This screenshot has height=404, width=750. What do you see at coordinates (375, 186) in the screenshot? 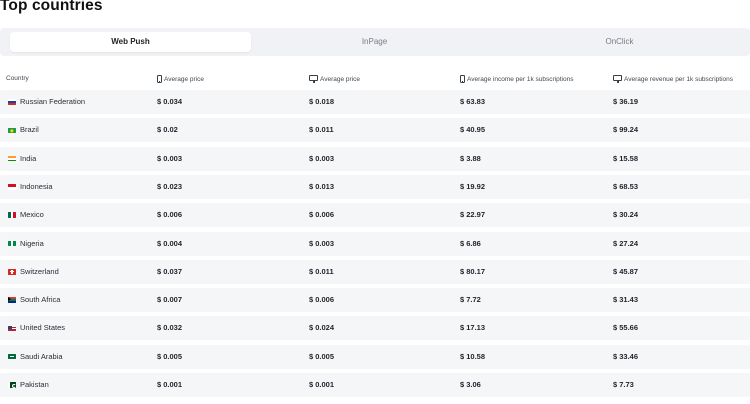
I see `table-row: Indonesia $ 0.023 $ 0.013 $ 19.92 $ 68.53` at bounding box center [375, 186].